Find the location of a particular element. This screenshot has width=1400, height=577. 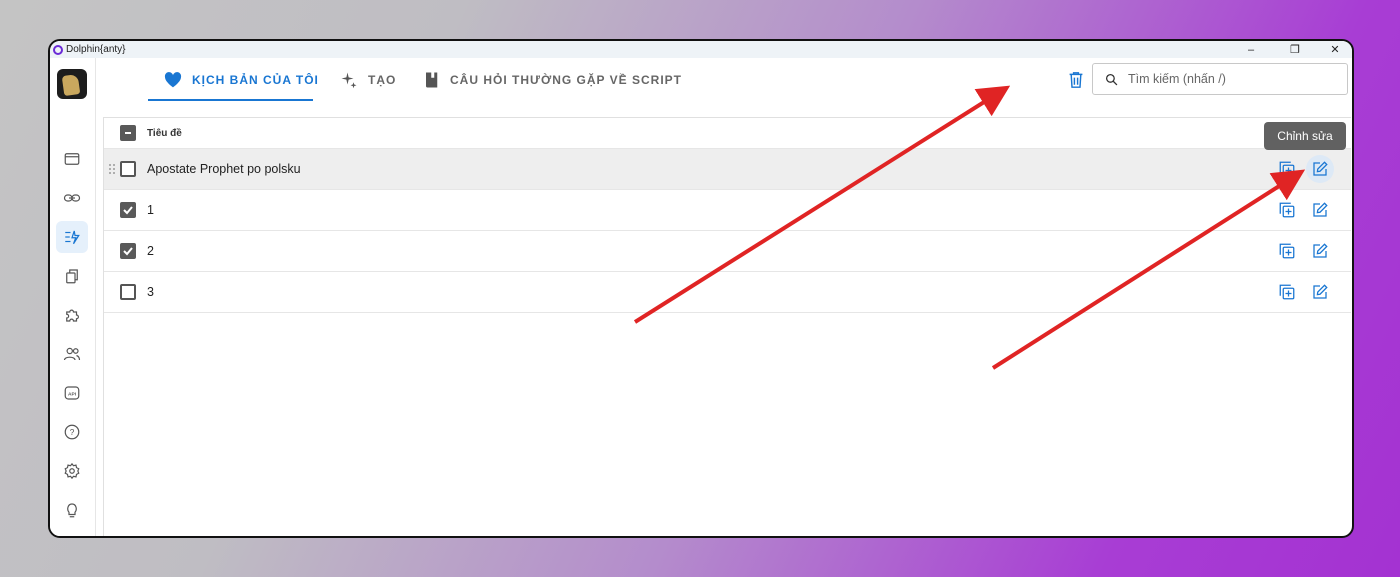

tab-label: CÂU HỎI THƯỜNG GẶP VỀ SCRIPT is located at coordinates (566, 80).